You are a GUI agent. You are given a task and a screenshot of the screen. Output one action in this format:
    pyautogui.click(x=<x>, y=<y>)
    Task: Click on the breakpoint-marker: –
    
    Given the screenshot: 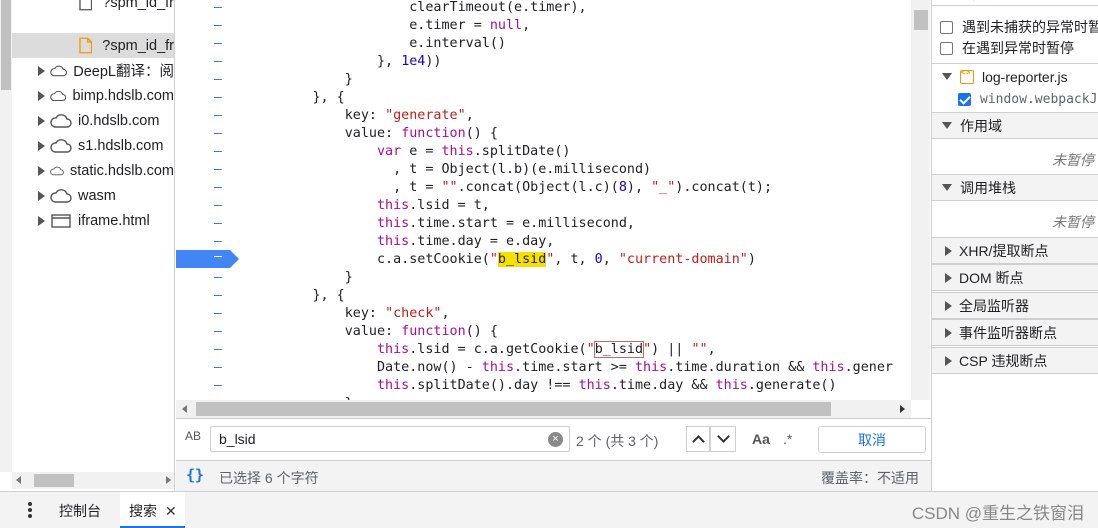 What is the action you would take?
    pyautogui.click(x=207, y=258)
    